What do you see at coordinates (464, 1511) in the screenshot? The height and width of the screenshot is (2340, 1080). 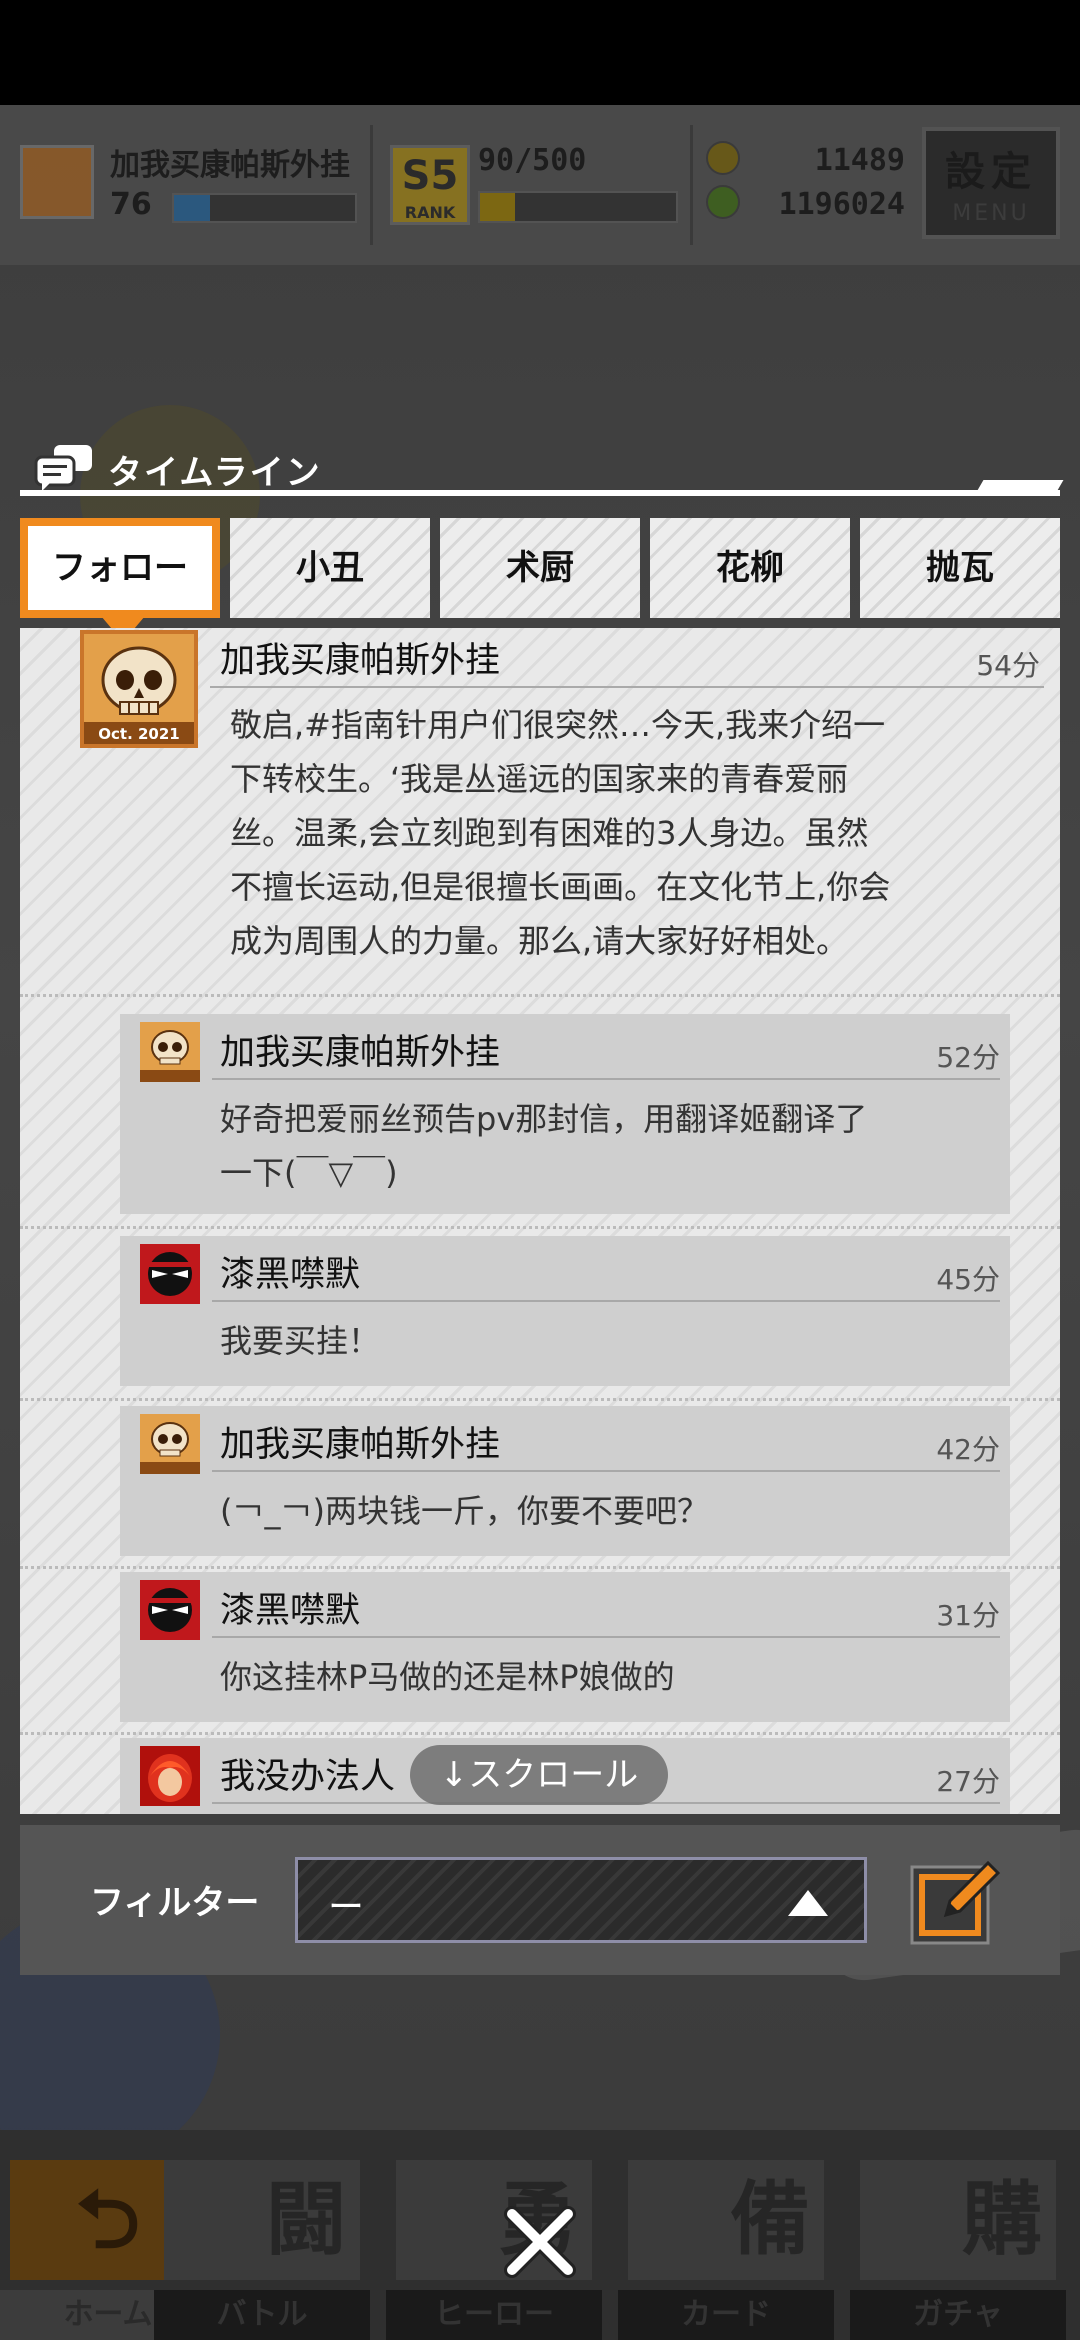 I see `reply-line: (￢_￢)两块钱一斤，你要不要吧？` at bounding box center [464, 1511].